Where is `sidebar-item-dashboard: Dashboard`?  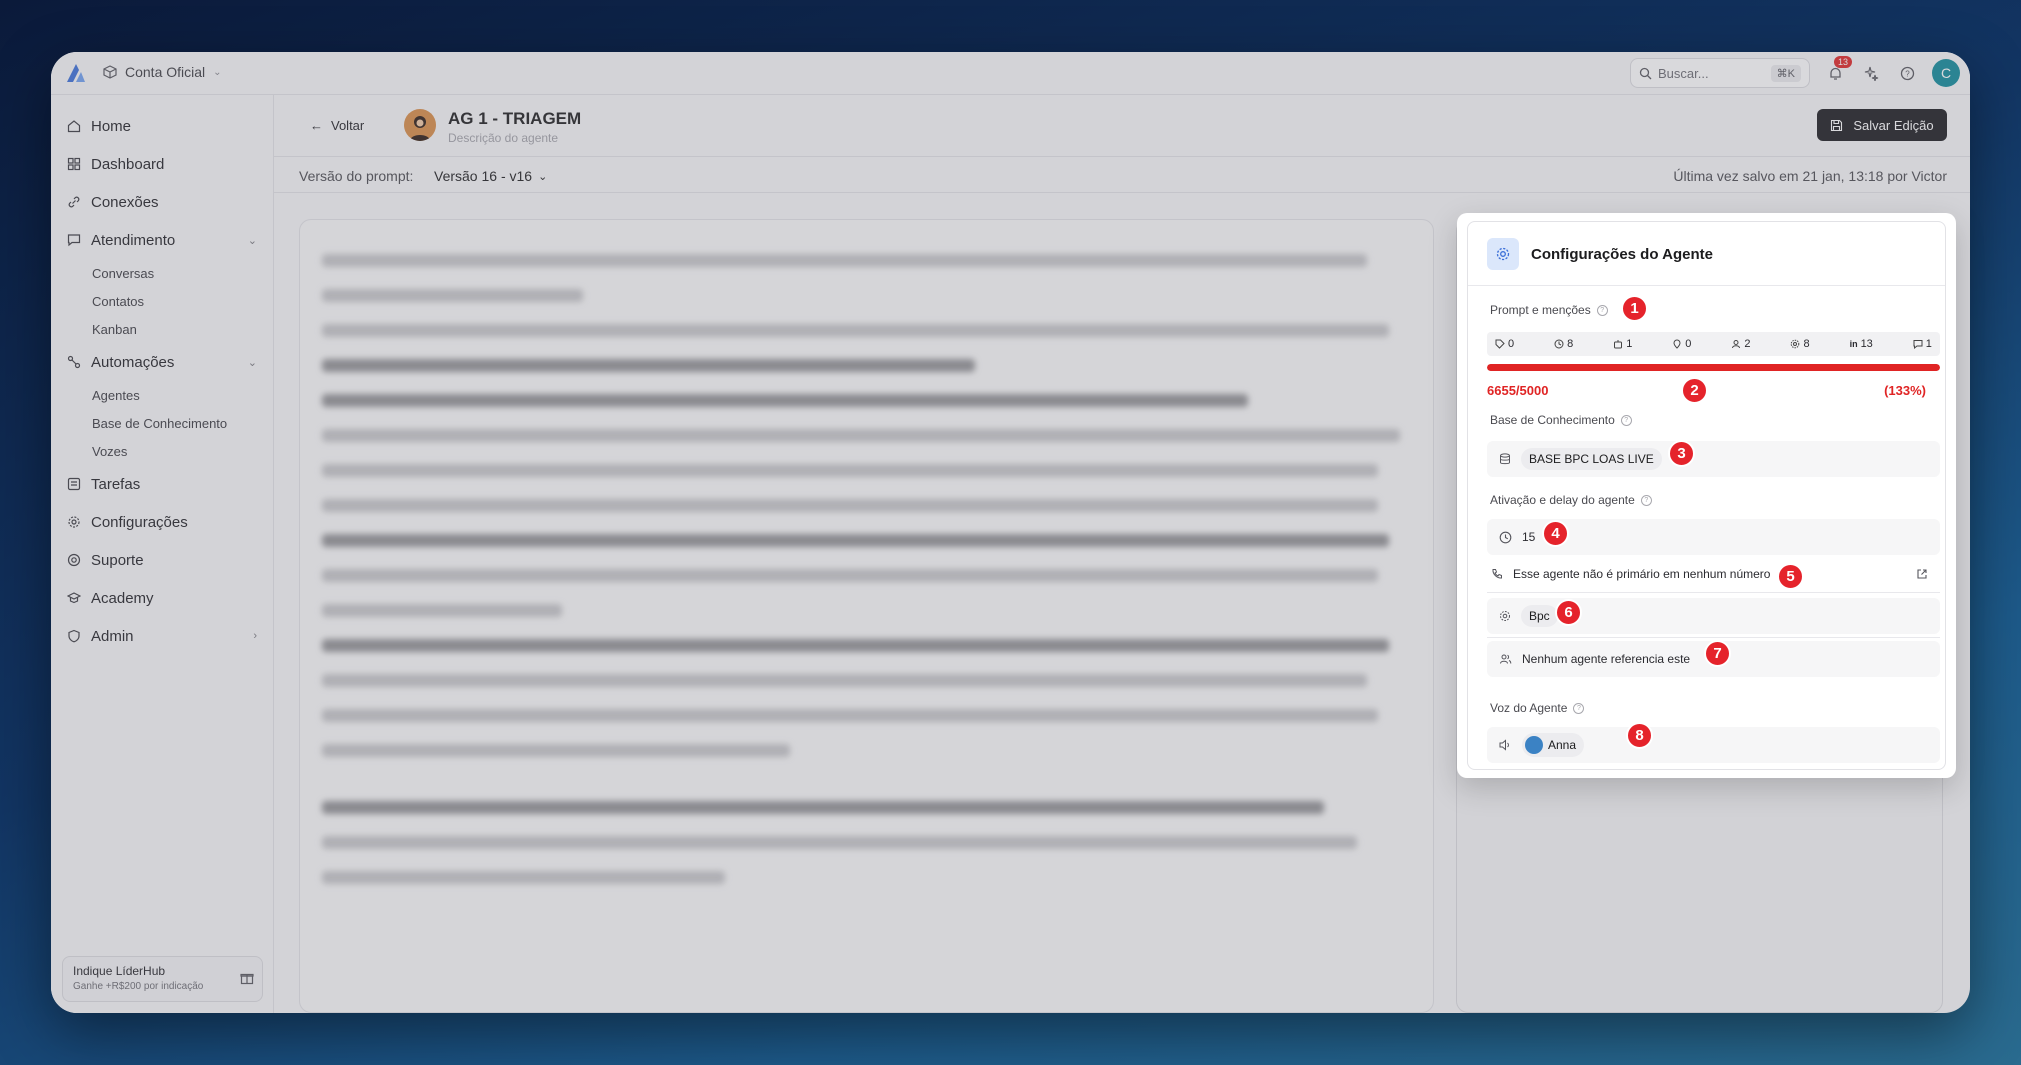
sidebar-item-dashboard: Dashboard is located at coordinates (162, 164).